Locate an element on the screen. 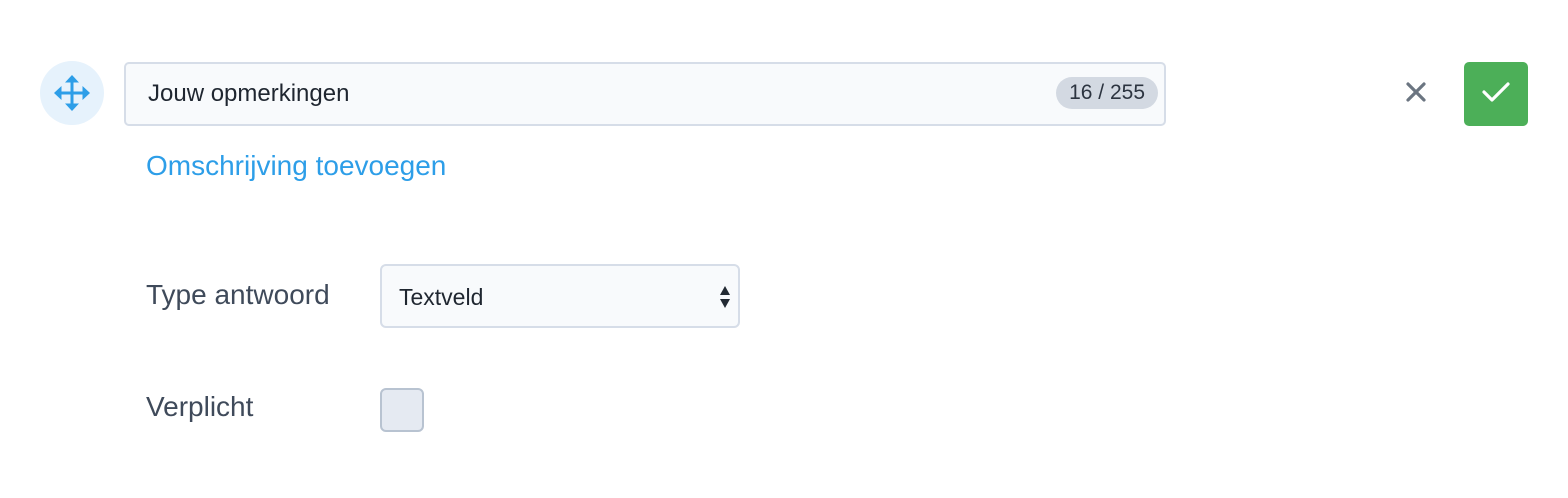 Image resolution: width=1568 pixels, height=498 pixels. move-icon is located at coordinates (72, 93).